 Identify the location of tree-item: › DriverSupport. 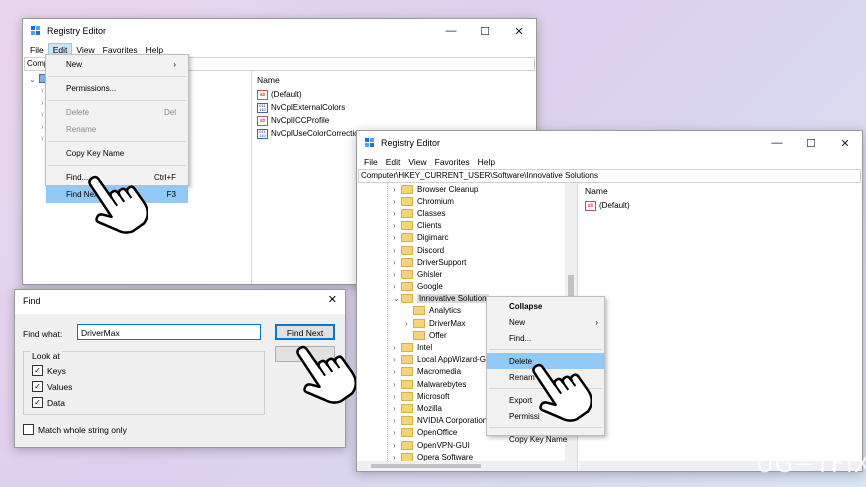
(441, 262).